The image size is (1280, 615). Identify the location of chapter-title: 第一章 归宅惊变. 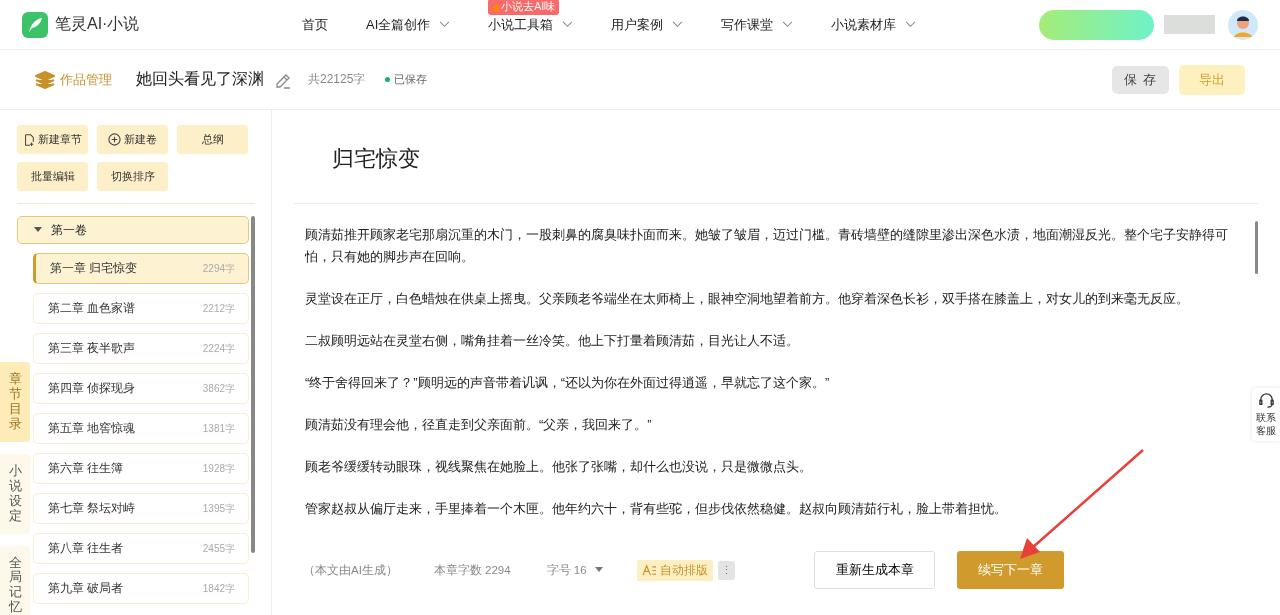
(94, 268).